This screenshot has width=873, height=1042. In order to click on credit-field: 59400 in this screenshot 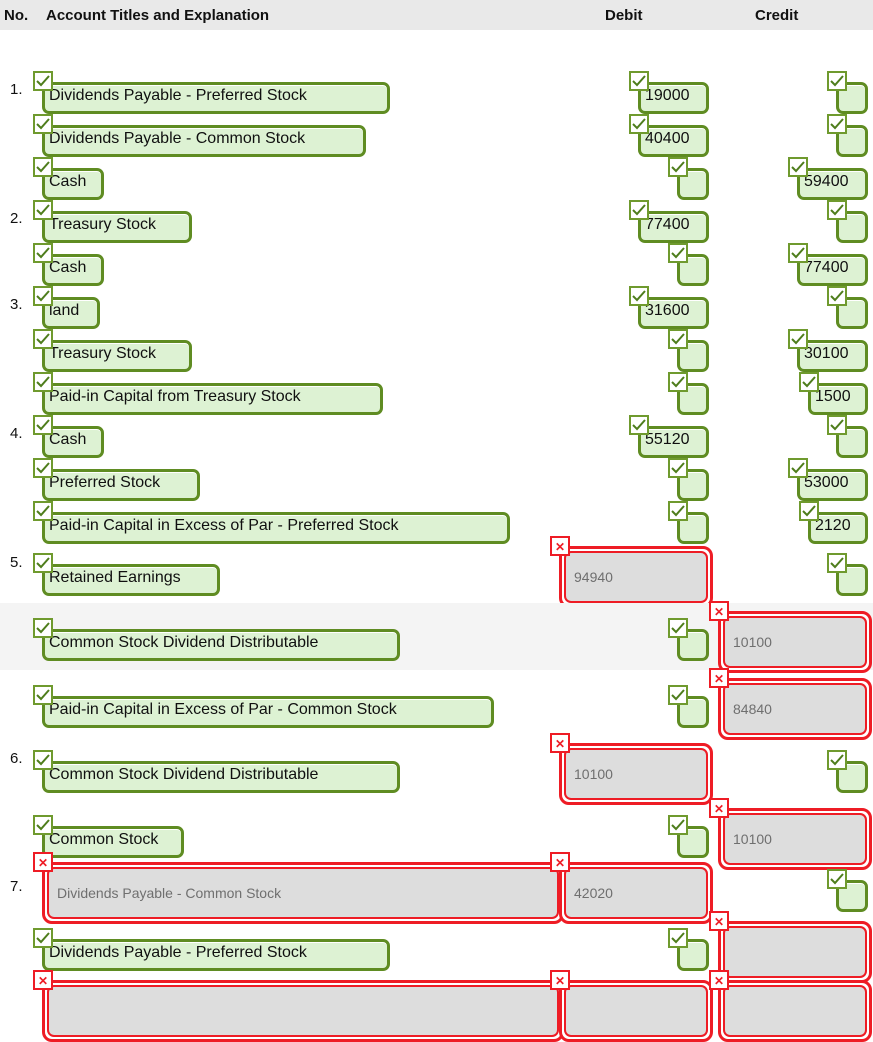, I will do `click(828, 178)`.